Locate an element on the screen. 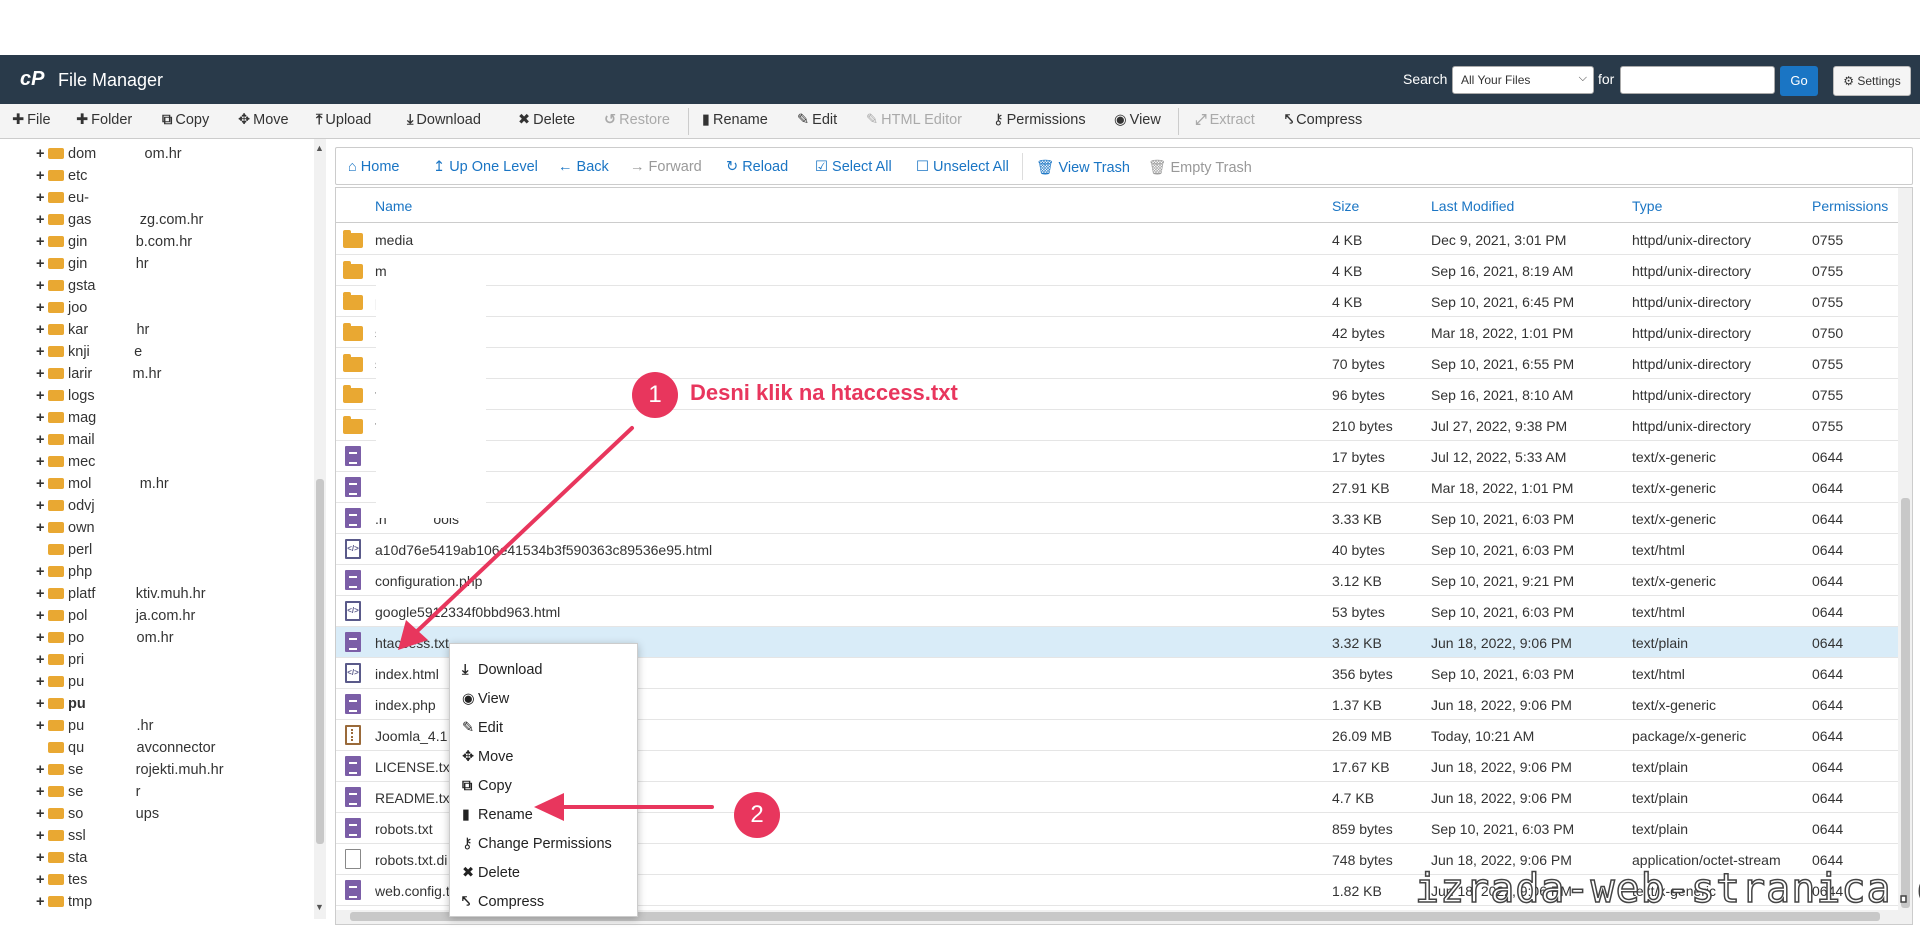 This screenshot has height=929, width=1920. tree-item: + gas zg.com.hr is located at coordinates (119, 222).